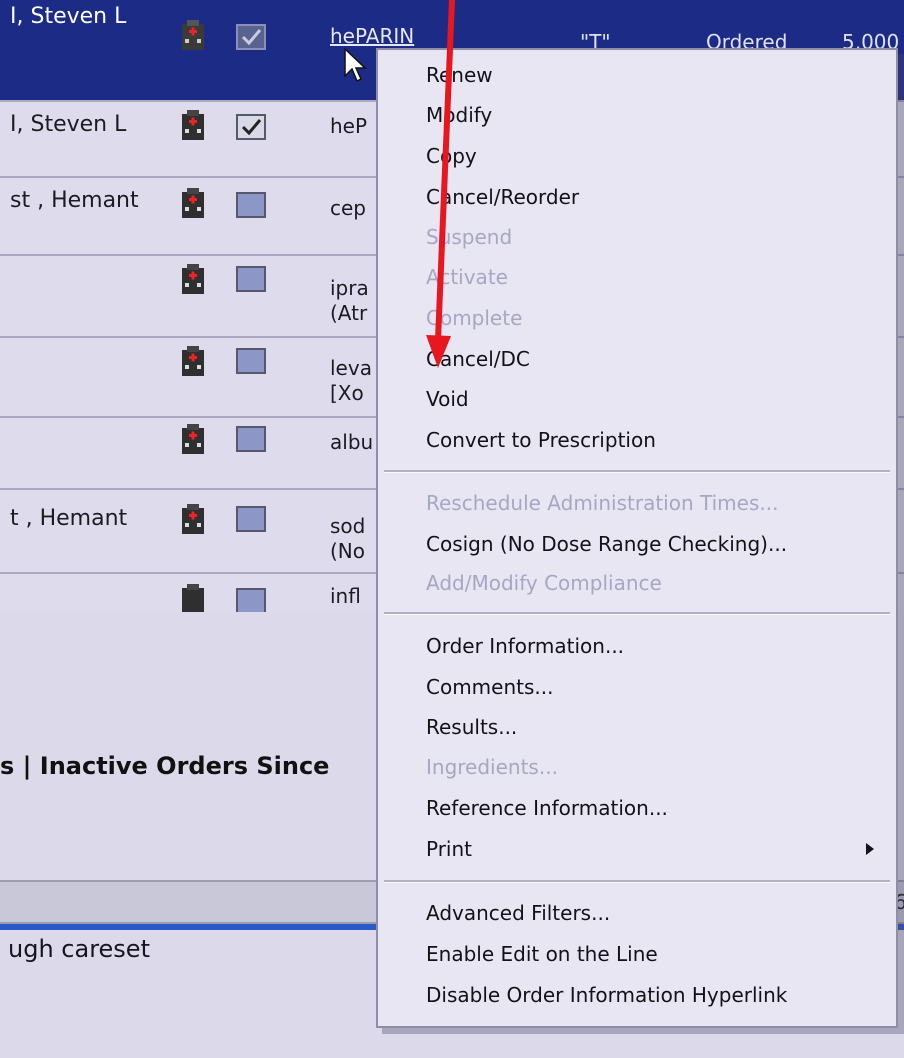 Image resolution: width=904 pixels, height=1058 pixels. I want to click on row-drug-name: sod (No, so click(347, 539).